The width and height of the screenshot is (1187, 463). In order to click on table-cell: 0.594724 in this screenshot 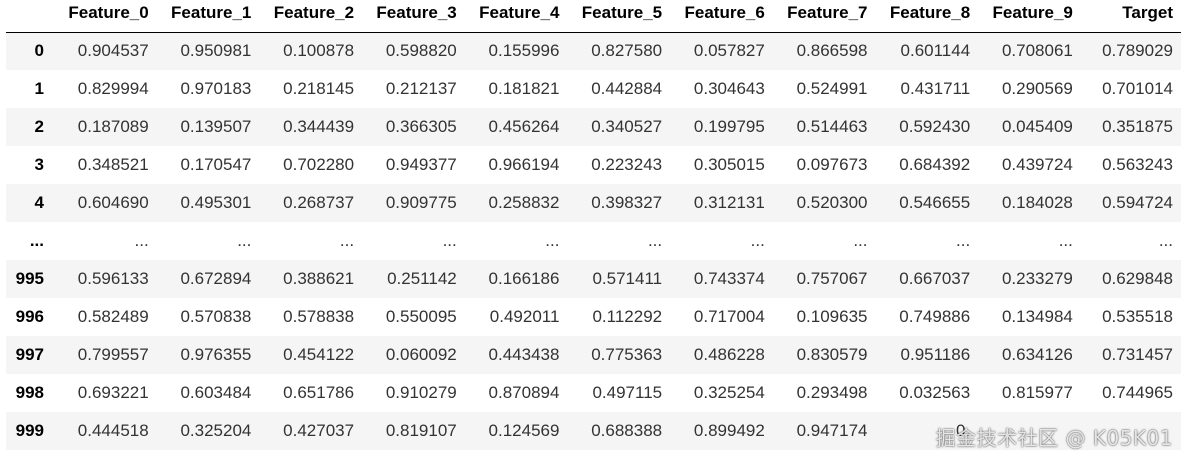, I will do `click(1137, 202)`.